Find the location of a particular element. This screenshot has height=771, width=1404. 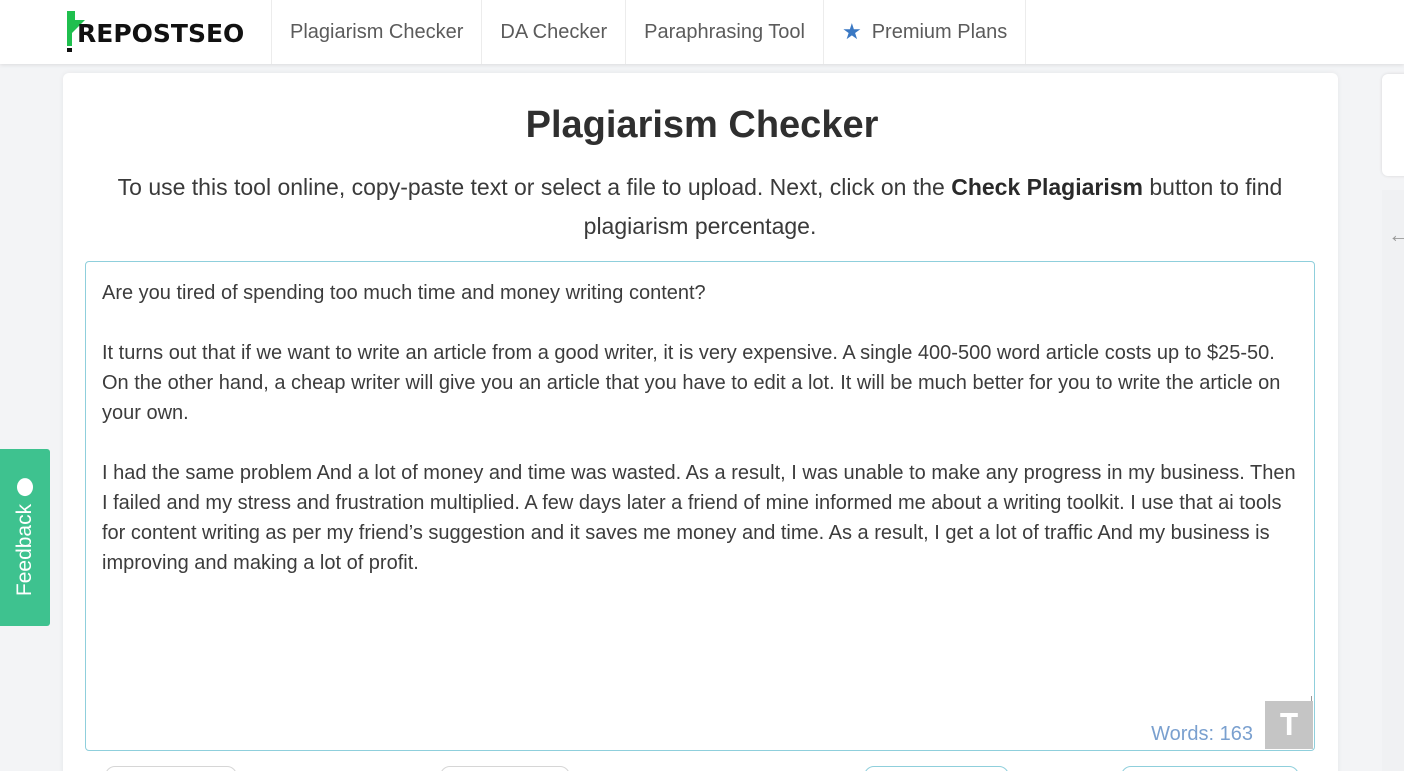

feedback-inner: Feedback is located at coordinates (25, 537).